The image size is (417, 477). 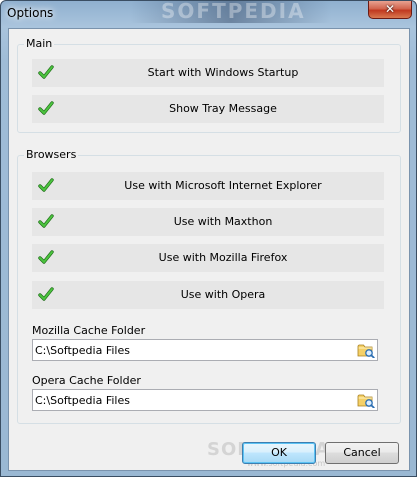 What do you see at coordinates (223, 72) in the screenshot?
I see `option-label: Start with Windows Startup` at bounding box center [223, 72].